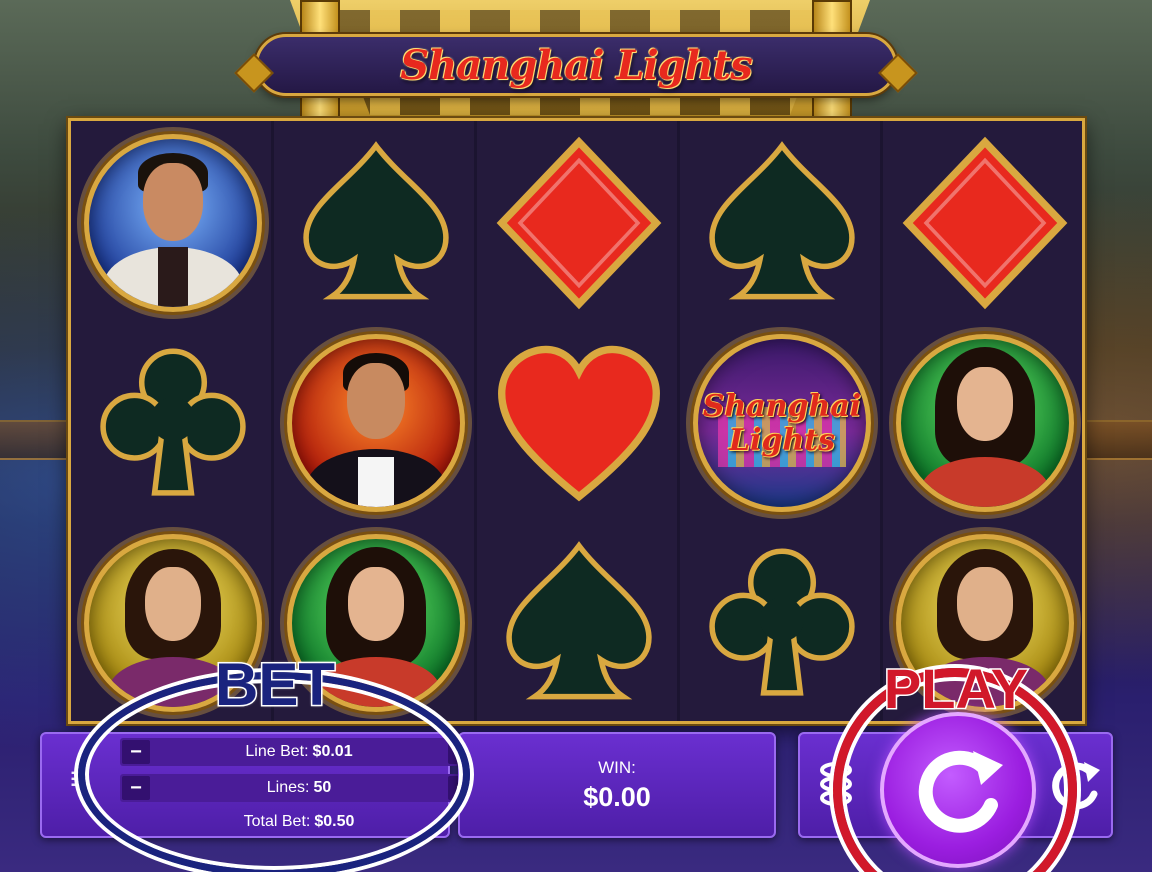  What do you see at coordinates (617, 796) in the screenshot?
I see `win-value: $0.00` at bounding box center [617, 796].